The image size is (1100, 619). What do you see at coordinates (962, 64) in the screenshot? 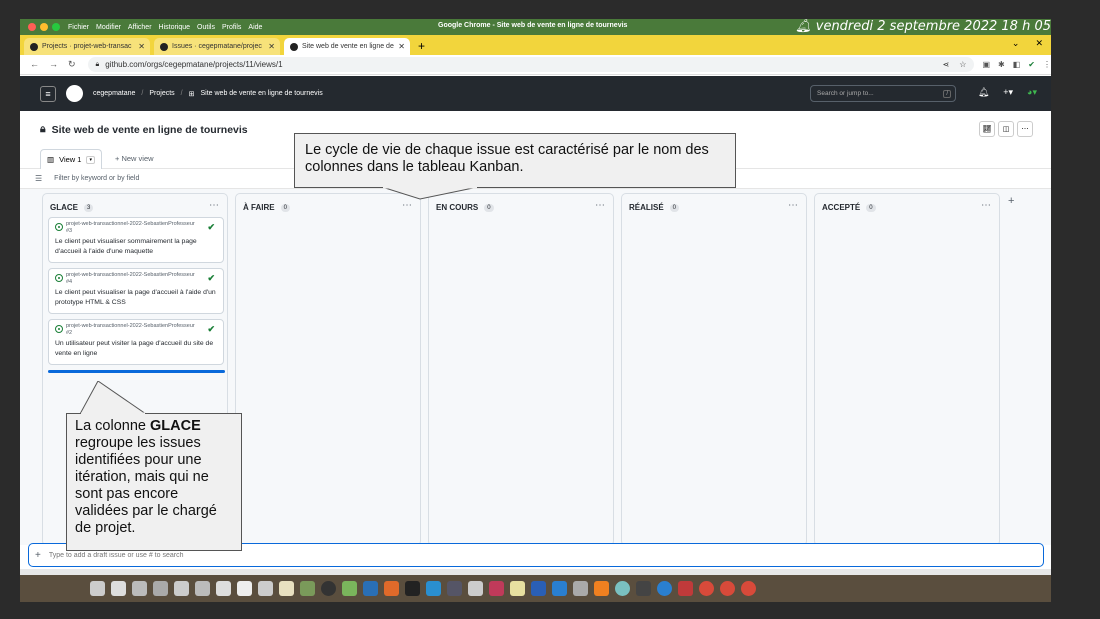
I see `bookmark-star-icon: ☆` at bounding box center [962, 64].